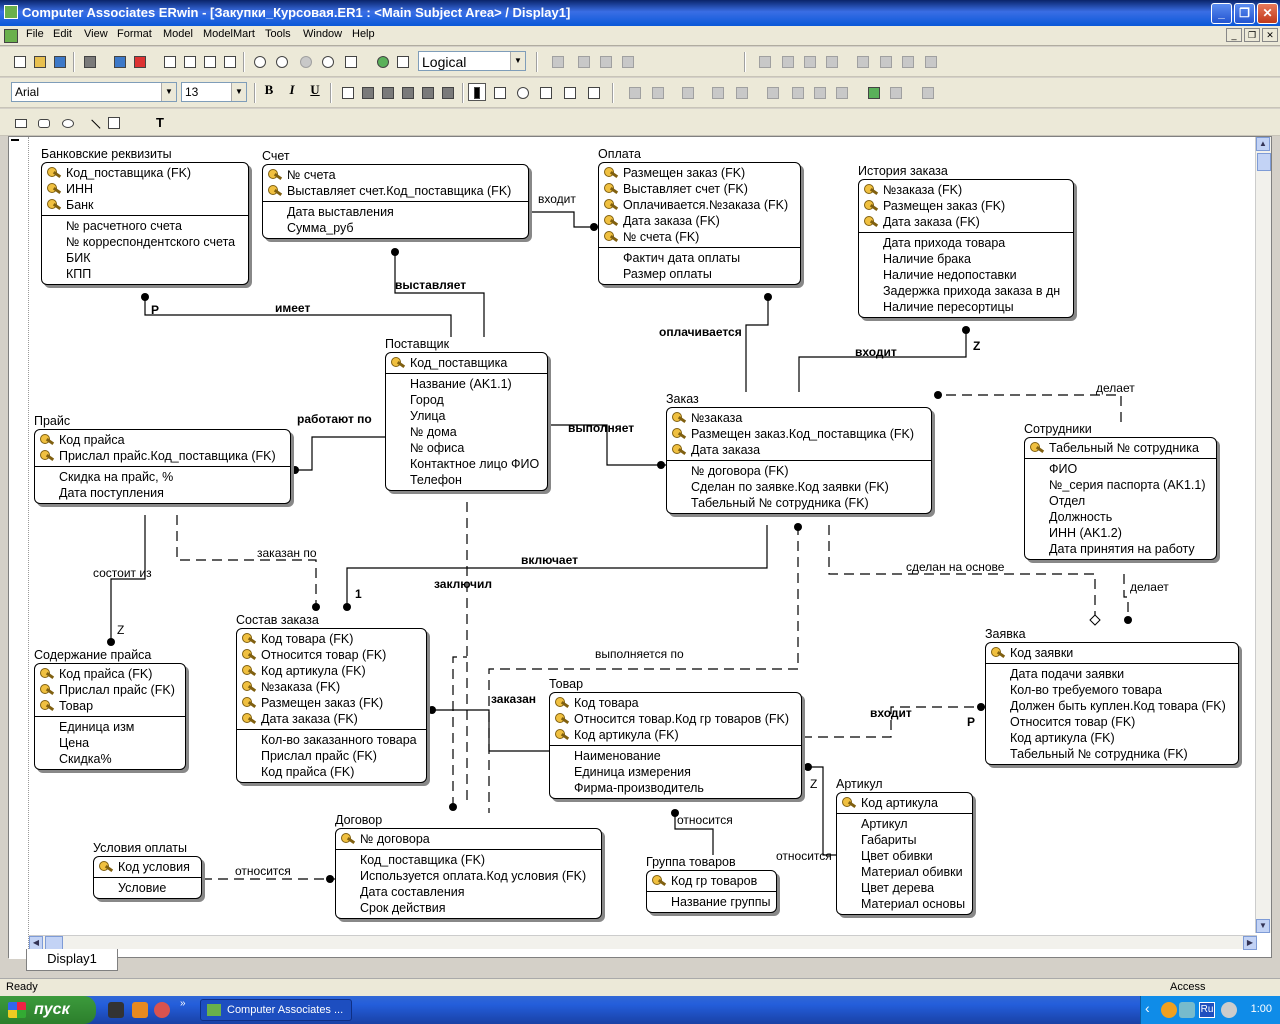 This screenshot has height=1024, width=1280. Describe the element at coordinates (593, 92) in the screenshot. I see `non-identifying-relationship-icon` at that location.